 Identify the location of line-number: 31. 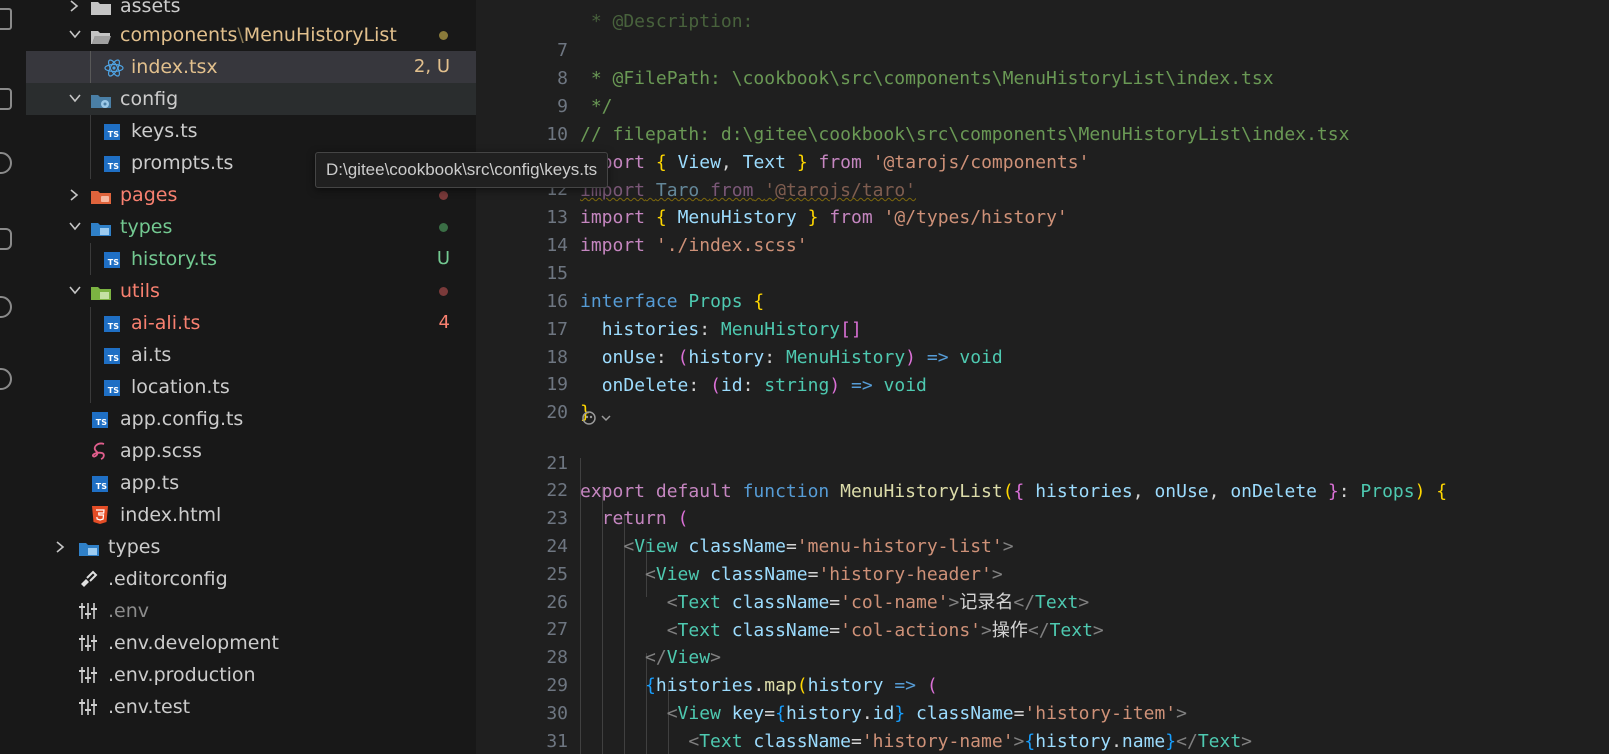
(557, 741).